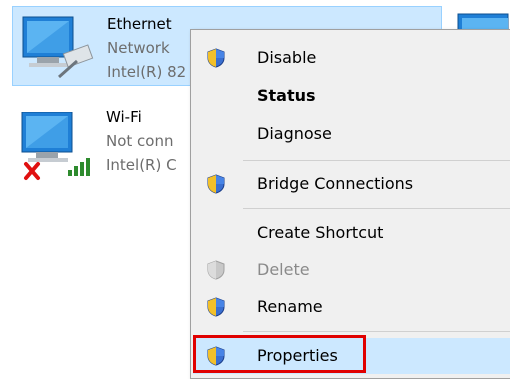 This screenshot has height=379, width=510. Describe the element at coordinates (286, 95) in the screenshot. I see `menu-item-label: Status` at that location.